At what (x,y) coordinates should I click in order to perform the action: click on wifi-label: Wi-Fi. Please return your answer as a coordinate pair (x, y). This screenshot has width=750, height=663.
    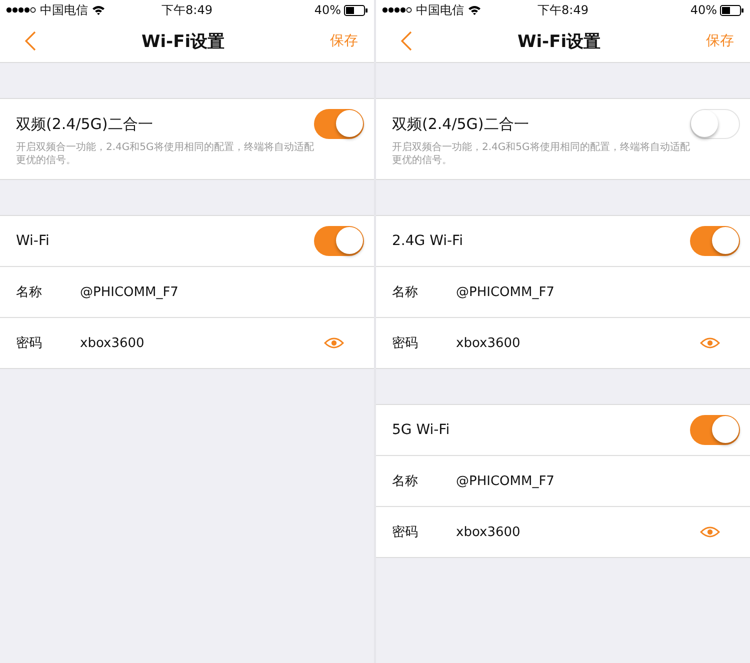
    Looking at the image, I should click on (33, 241).